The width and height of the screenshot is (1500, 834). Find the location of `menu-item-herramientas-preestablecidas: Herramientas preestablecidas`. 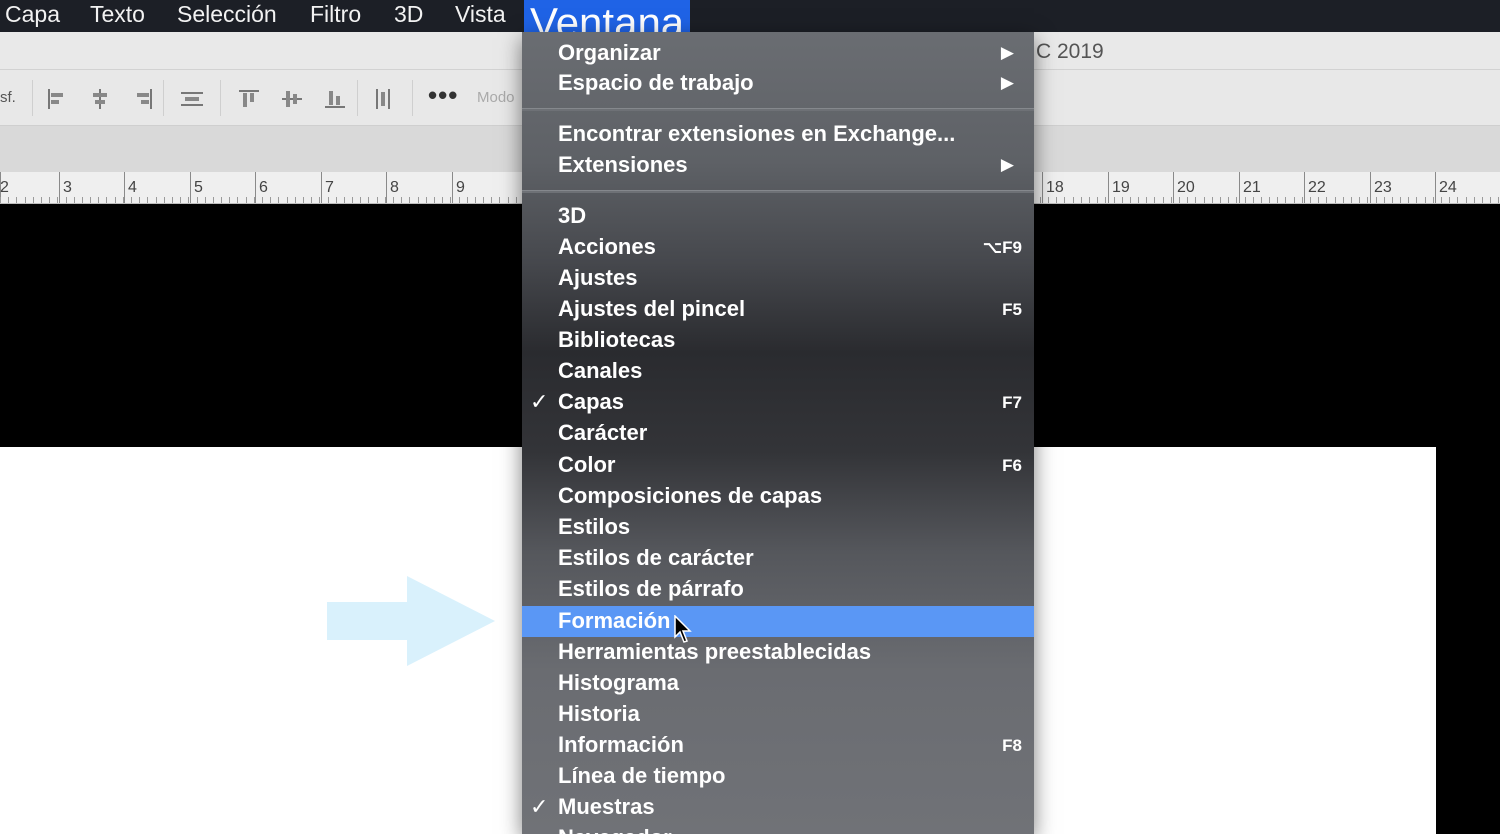

menu-item-herramientas-preestablecidas: Herramientas preestablecidas is located at coordinates (778, 652).